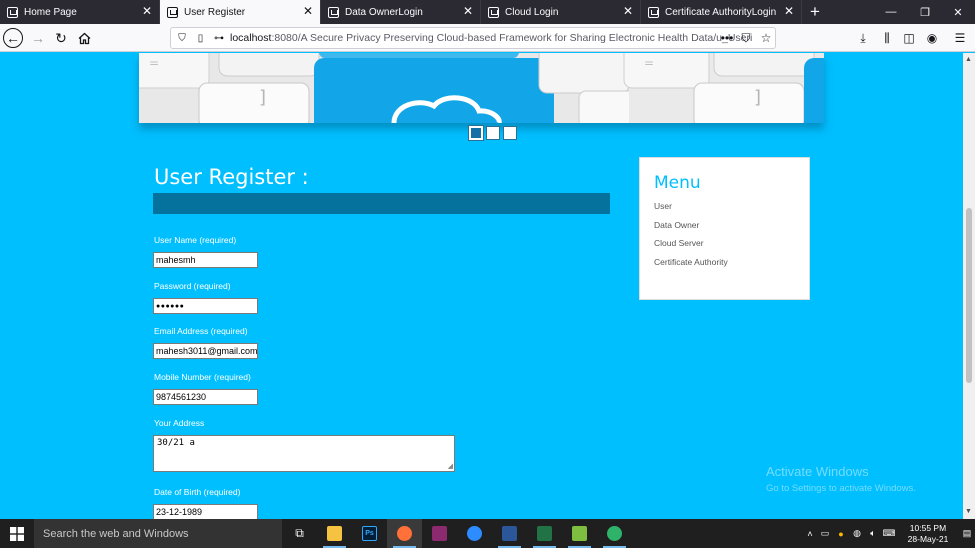 The height and width of the screenshot is (548, 975). I want to click on taskbar-clock: 10:55 PM 28-May-21, so click(928, 534).